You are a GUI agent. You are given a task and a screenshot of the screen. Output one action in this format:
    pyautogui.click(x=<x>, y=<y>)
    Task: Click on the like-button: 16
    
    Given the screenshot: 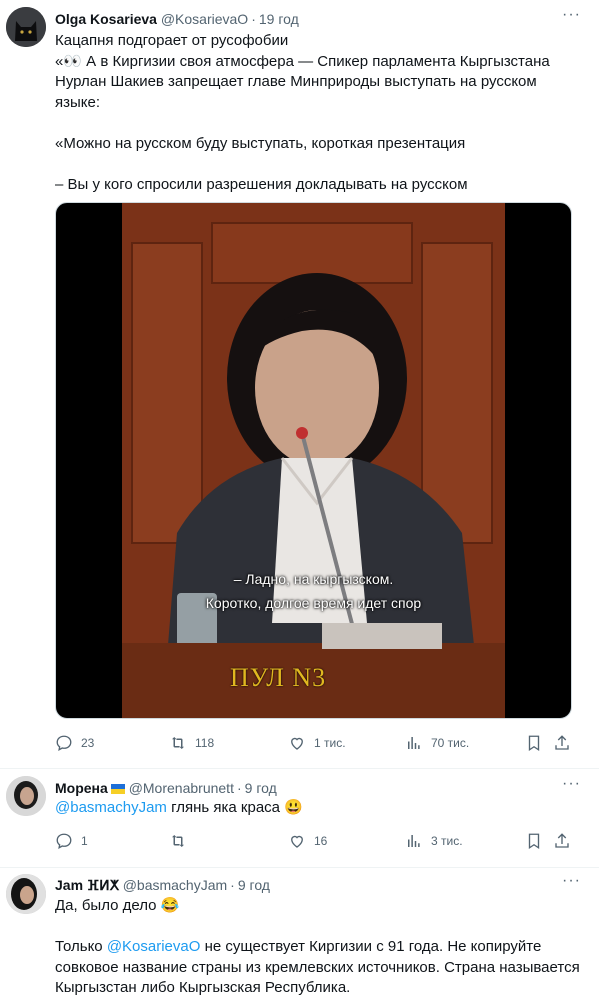 What is the action you would take?
    pyautogui.click(x=307, y=841)
    